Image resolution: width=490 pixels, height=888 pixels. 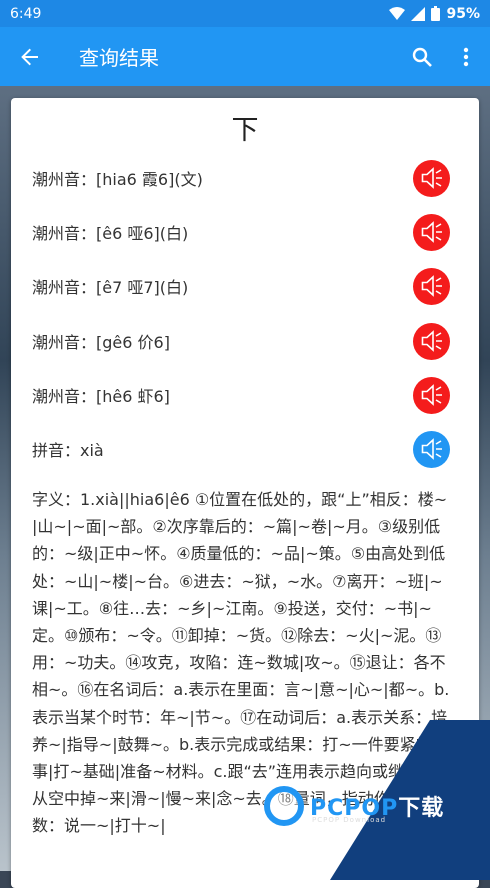 I want to click on queried-character: 下, so click(x=245, y=130).